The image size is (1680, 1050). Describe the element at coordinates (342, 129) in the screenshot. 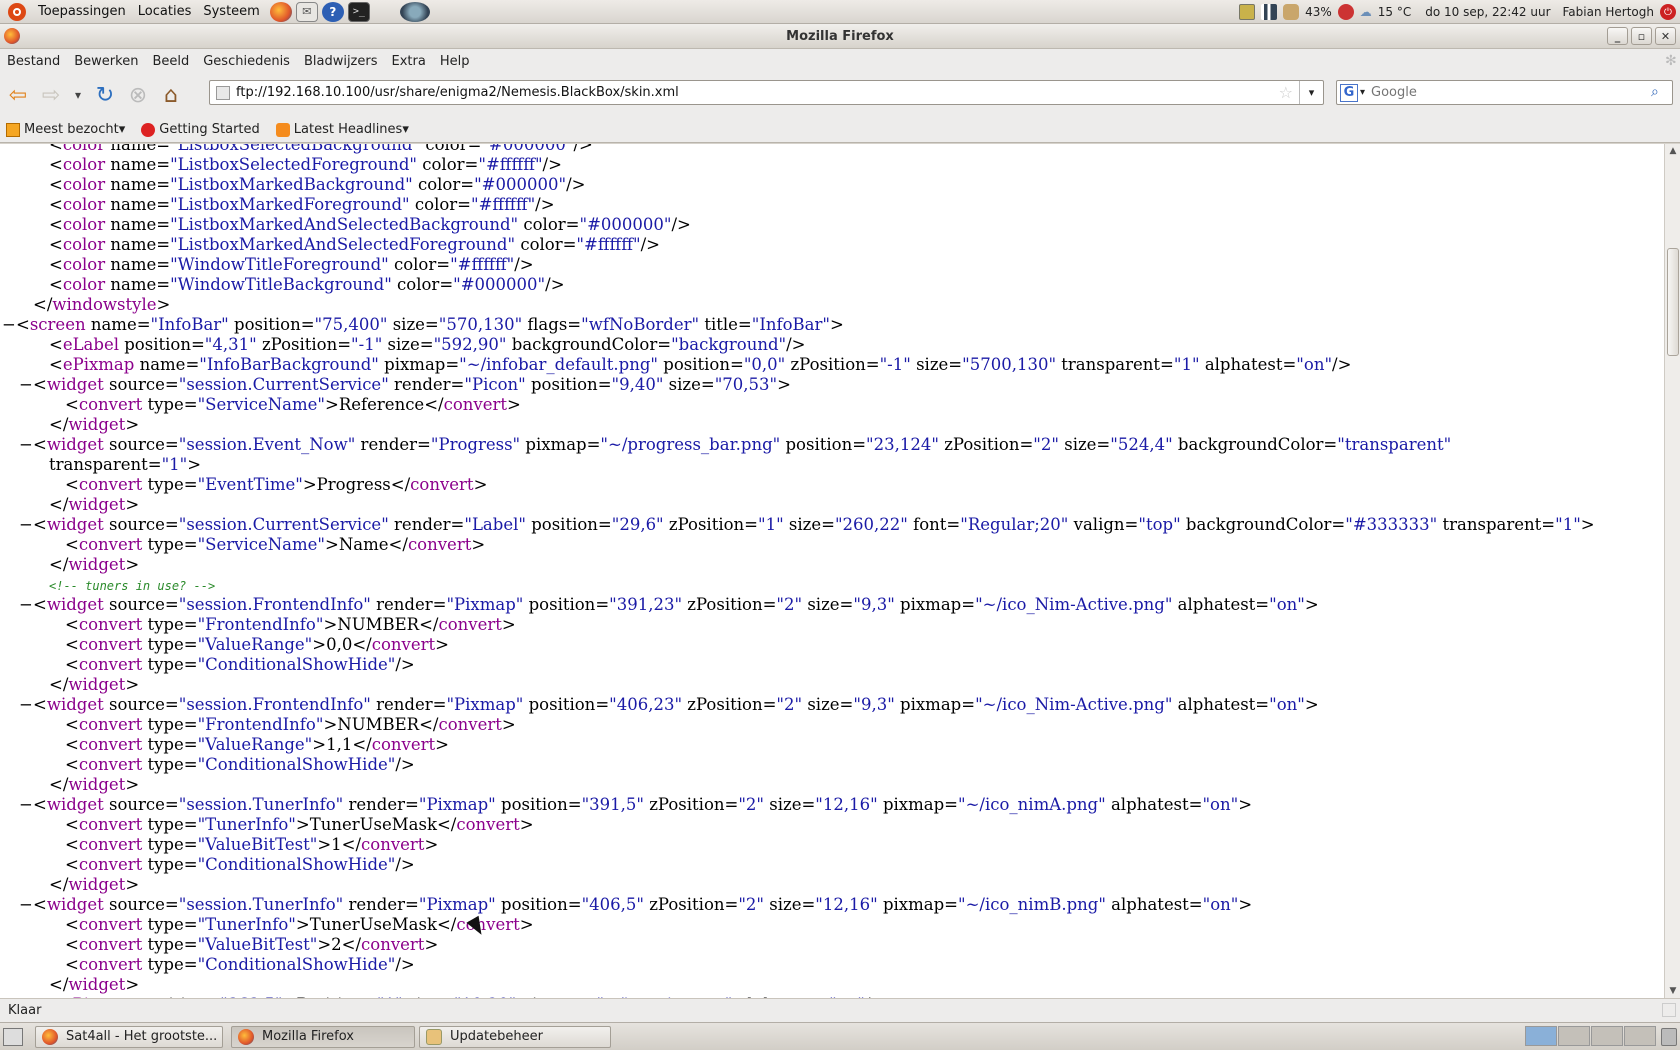

I see `bookmark-latest-headlines: Latest Headlines ▾` at that location.